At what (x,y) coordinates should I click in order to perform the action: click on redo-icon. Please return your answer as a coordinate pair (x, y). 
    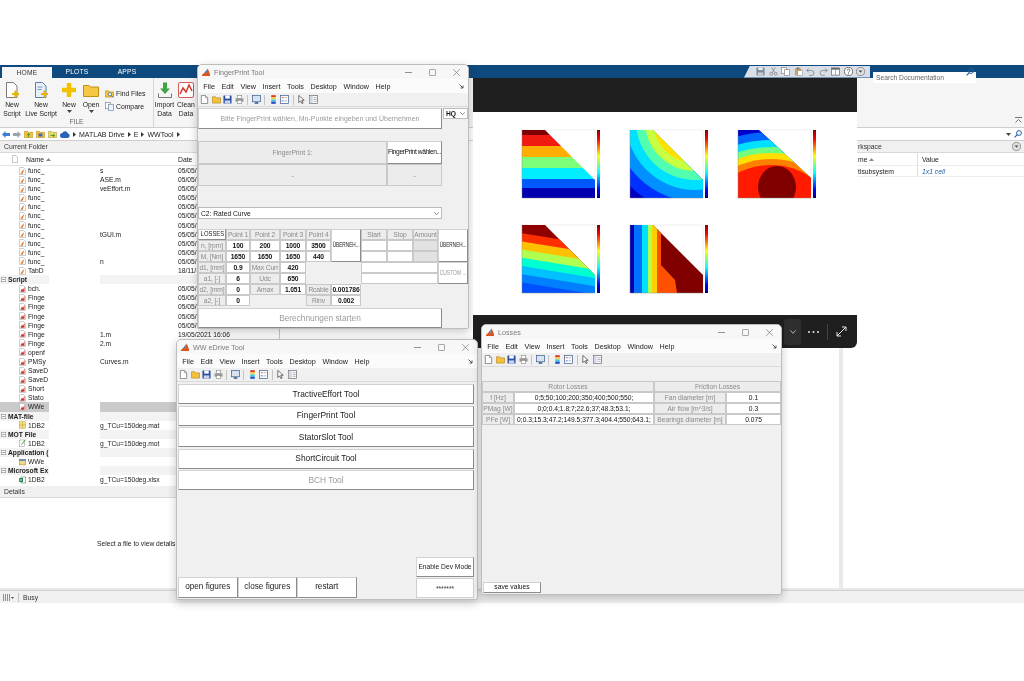
    Looking at the image, I should click on (823, 71).